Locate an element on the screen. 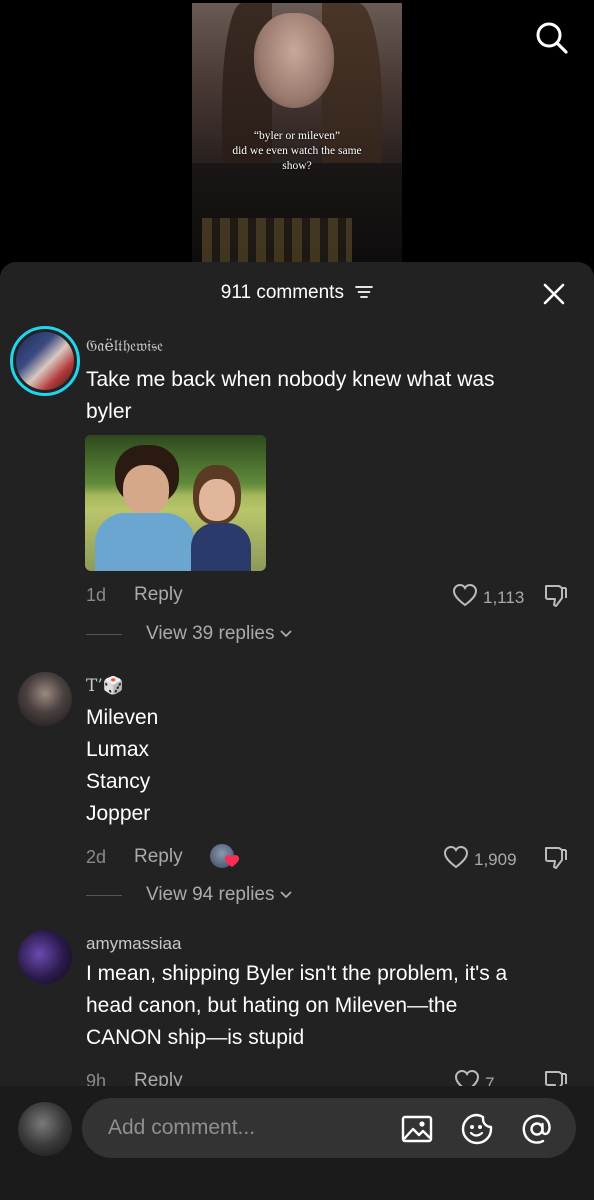  comments-count-label: 911 comments is located at coordinates (282, 292).